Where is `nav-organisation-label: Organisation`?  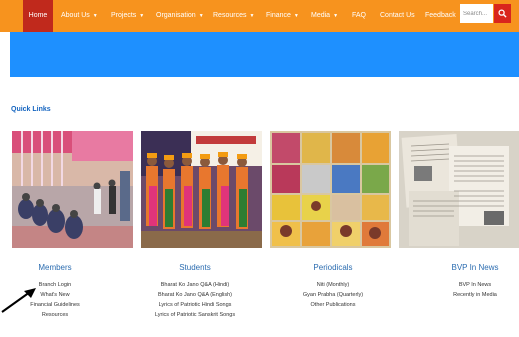 nav-organisation-label: Organisation is located at coordinates (176, 15).